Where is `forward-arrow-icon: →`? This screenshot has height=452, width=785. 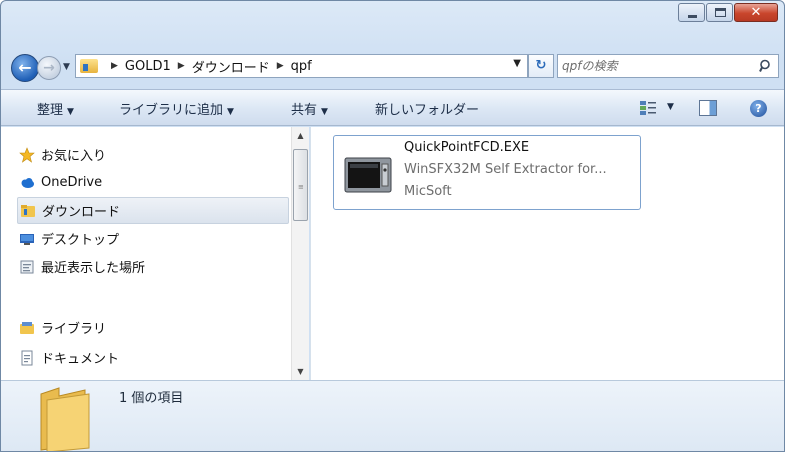 forward-arrow-icon: → is located at coordinates (49, 68).